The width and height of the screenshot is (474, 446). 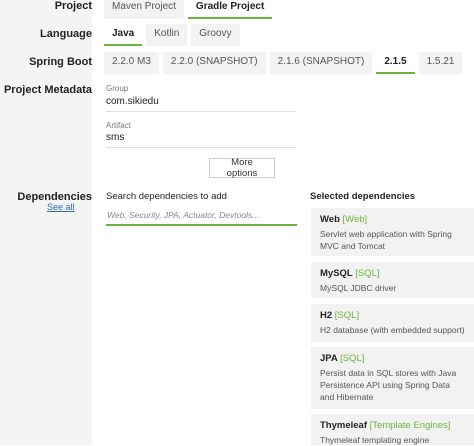 What do you see at coordinates (201, 147) in the screenshot?
I see `artifact-field-underline` at bounding box center [201, 147].